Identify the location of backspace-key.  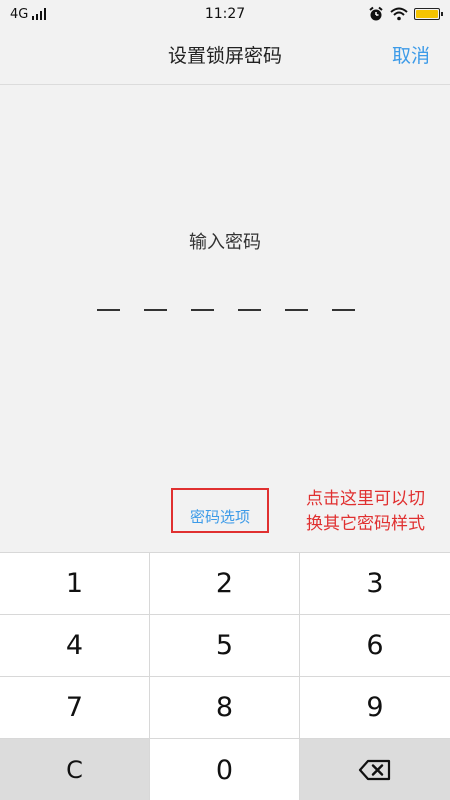
(375, 769).